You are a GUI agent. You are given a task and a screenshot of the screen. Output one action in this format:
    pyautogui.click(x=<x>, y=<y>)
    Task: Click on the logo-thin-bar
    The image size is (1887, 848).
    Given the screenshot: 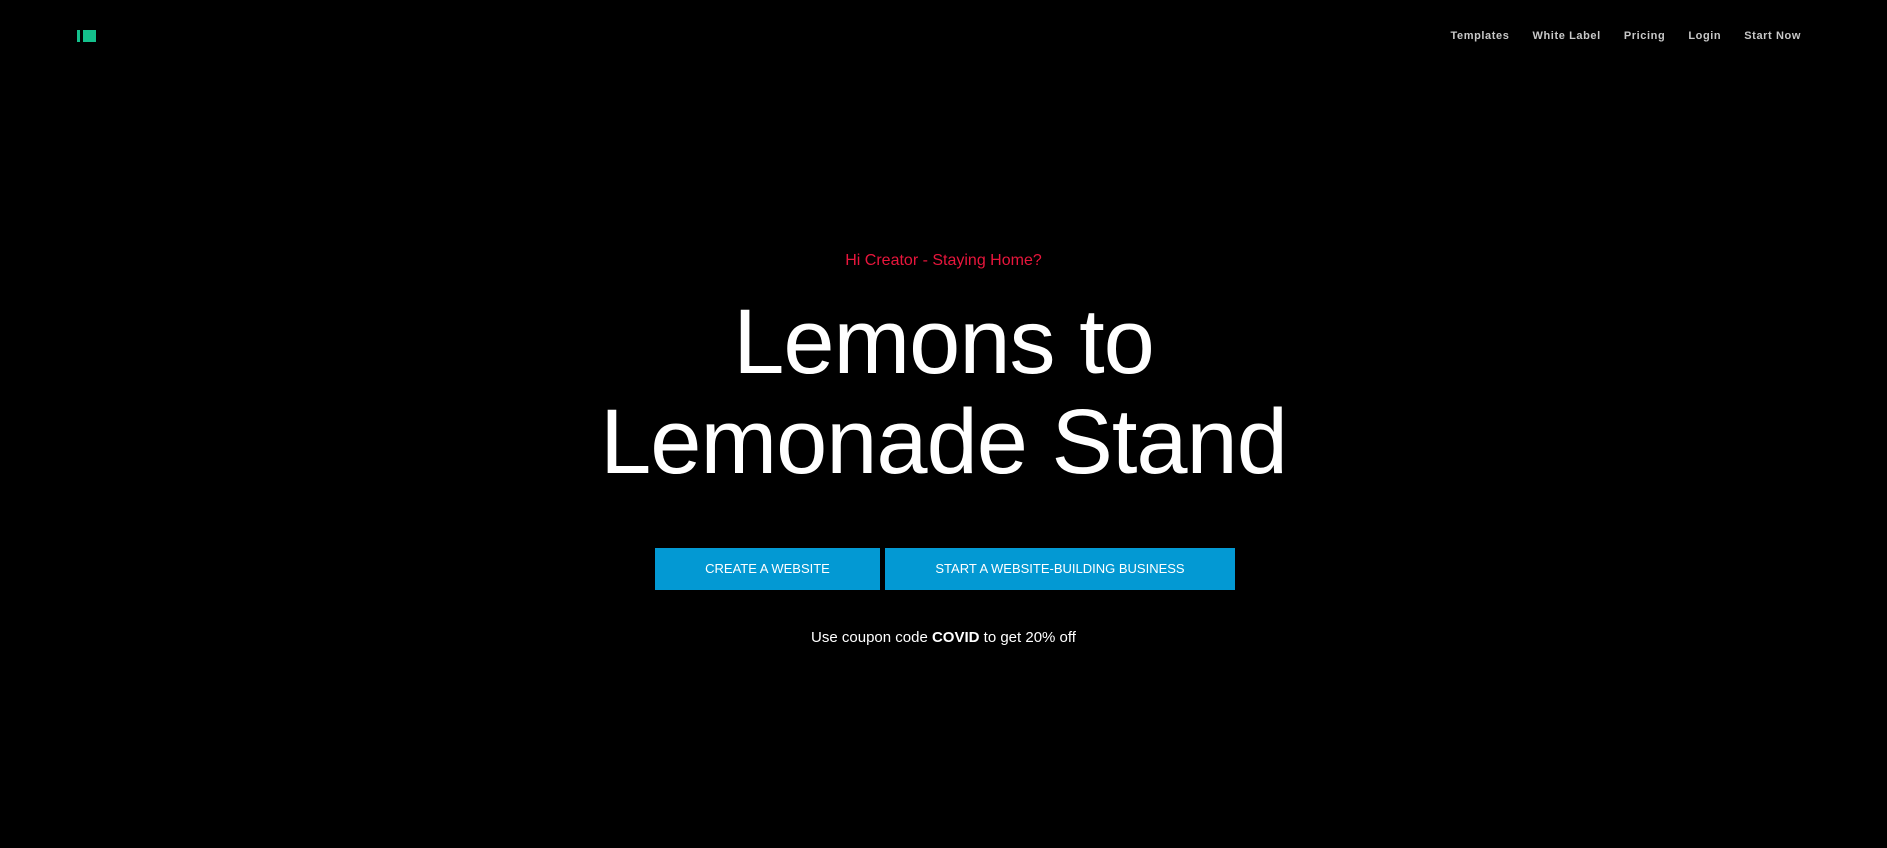 What is the action you would take?
    pyautogui.click(x=78, y=36)
    